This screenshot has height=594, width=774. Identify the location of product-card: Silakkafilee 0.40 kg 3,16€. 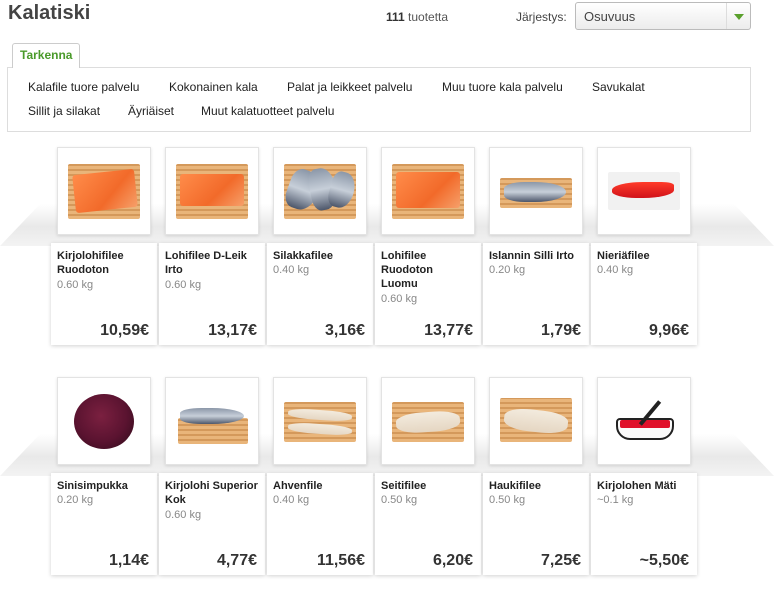
(320, 294).